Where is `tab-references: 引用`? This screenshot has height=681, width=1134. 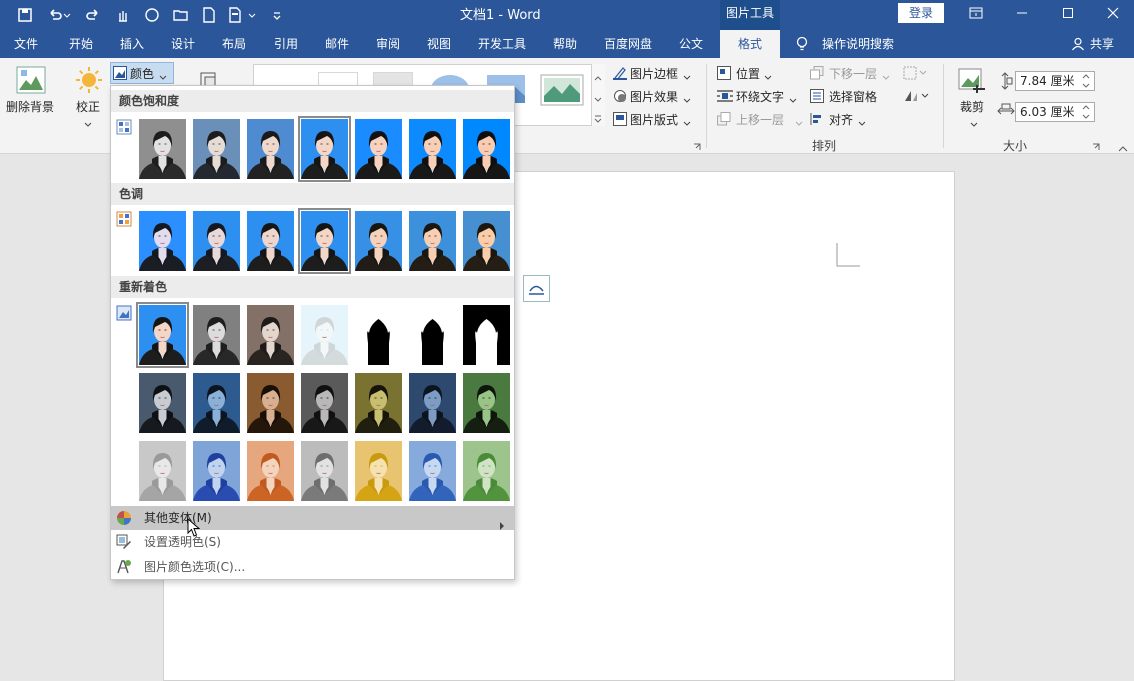 tab-references: 引用 is located at coordinates (286, 44).